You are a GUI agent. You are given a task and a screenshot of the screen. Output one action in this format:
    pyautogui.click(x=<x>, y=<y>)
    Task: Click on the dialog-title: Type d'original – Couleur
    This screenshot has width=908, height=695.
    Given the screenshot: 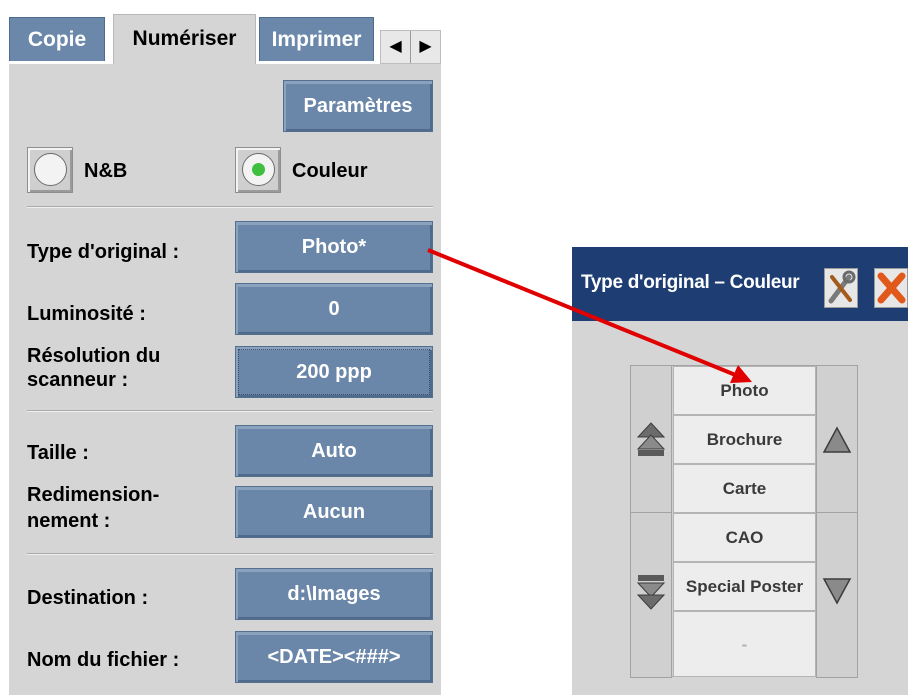 What is the action you would take?
    pyautogui.click(x=690, y=282)
    